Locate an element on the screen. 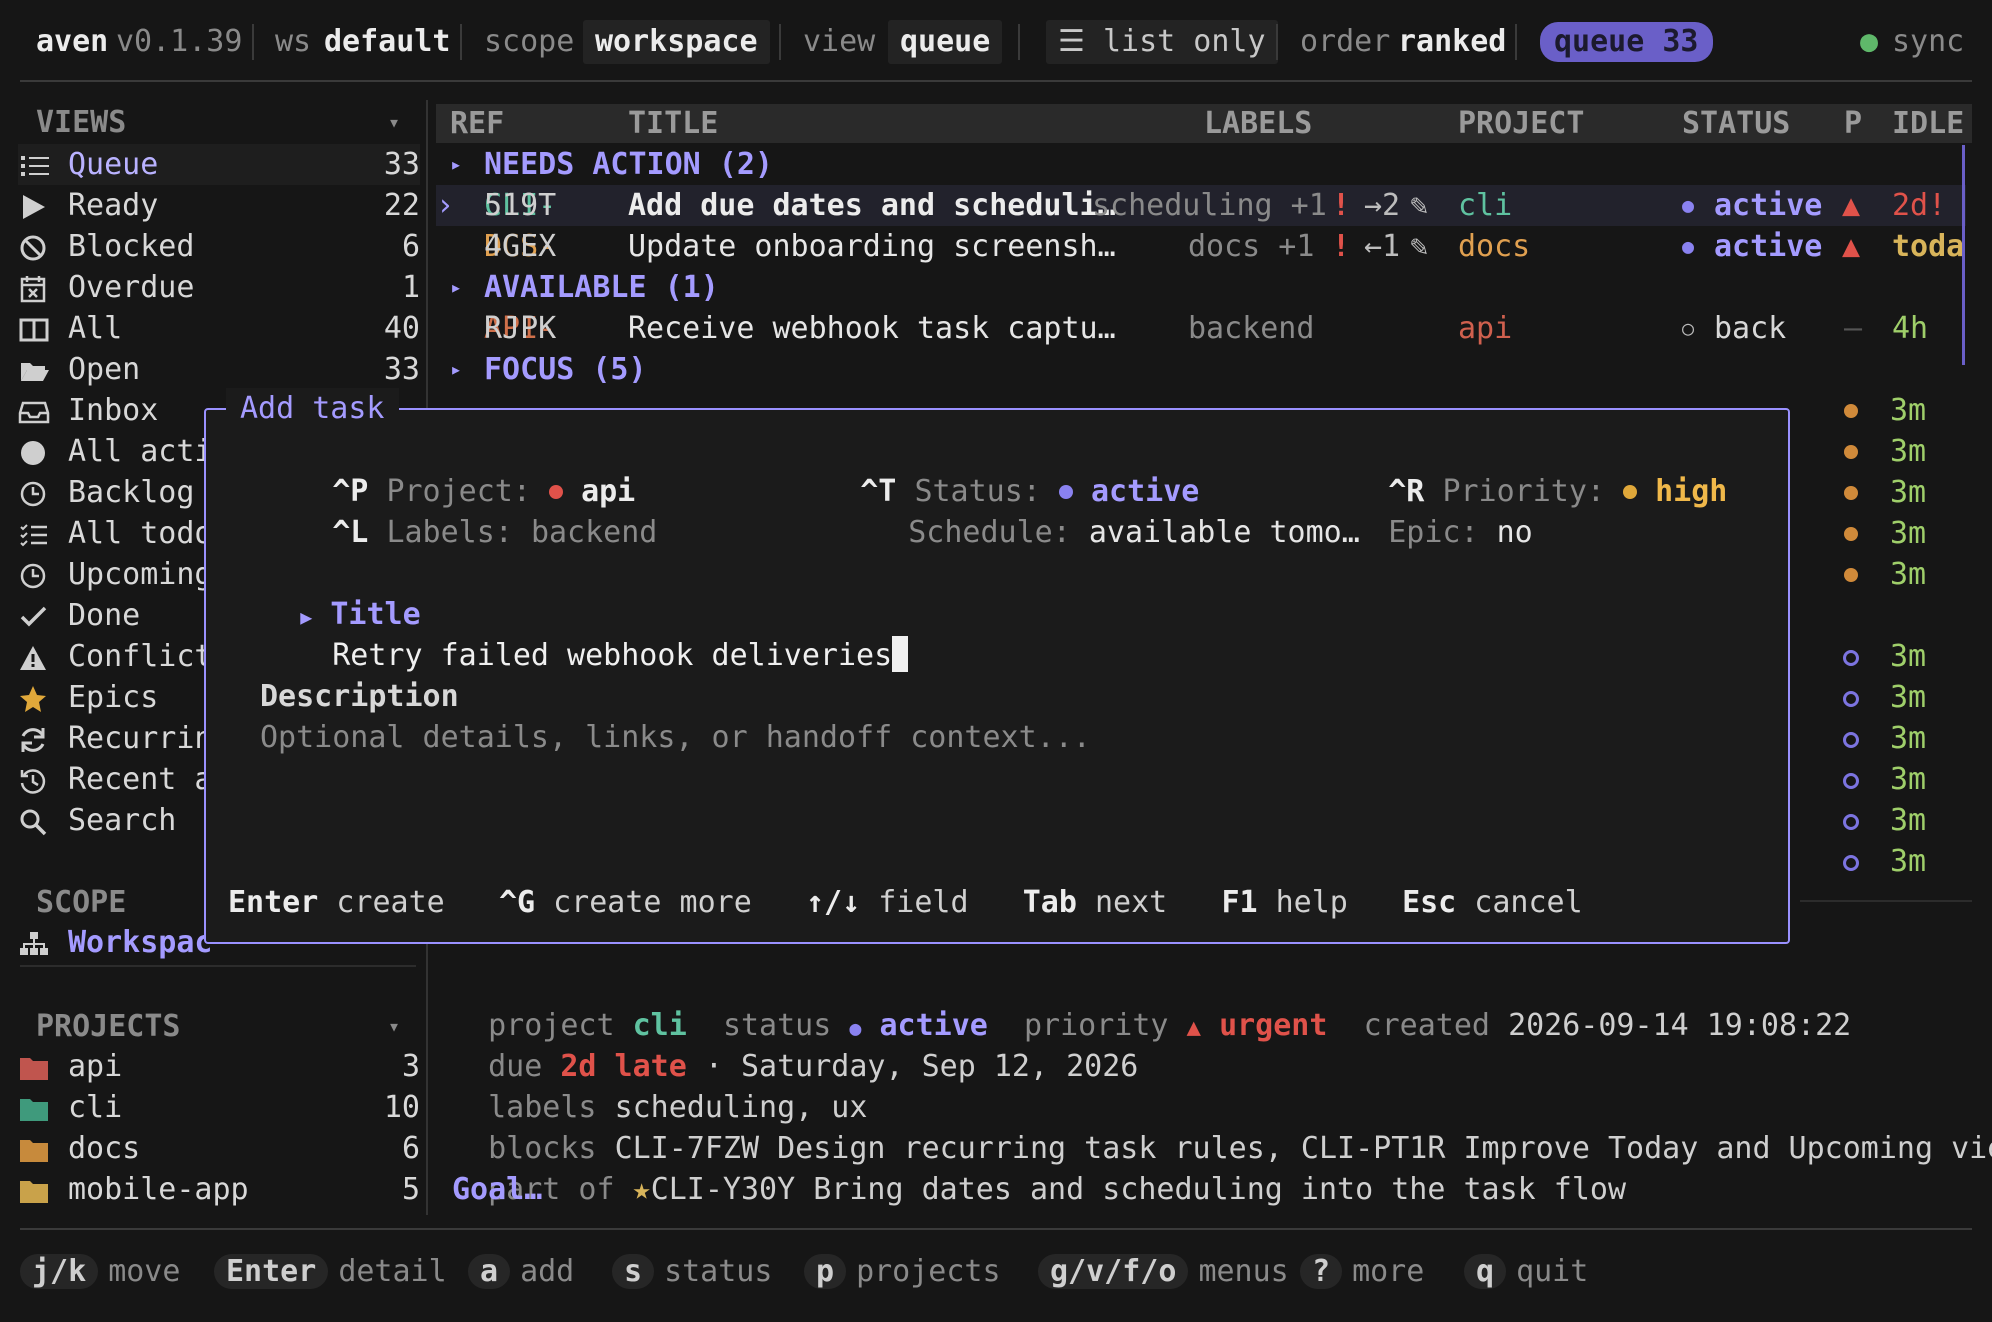 The height and width of the screenshot is (1322, 1992). sidebar-item-queue: Queue 33 is located at coordinates (219, 164).